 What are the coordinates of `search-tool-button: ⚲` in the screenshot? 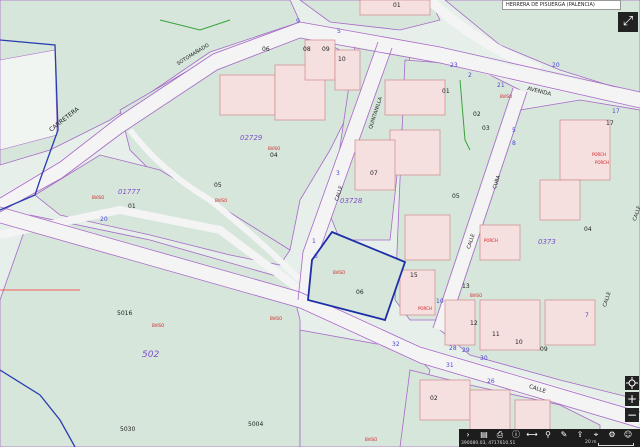 It's located at (548, 435).